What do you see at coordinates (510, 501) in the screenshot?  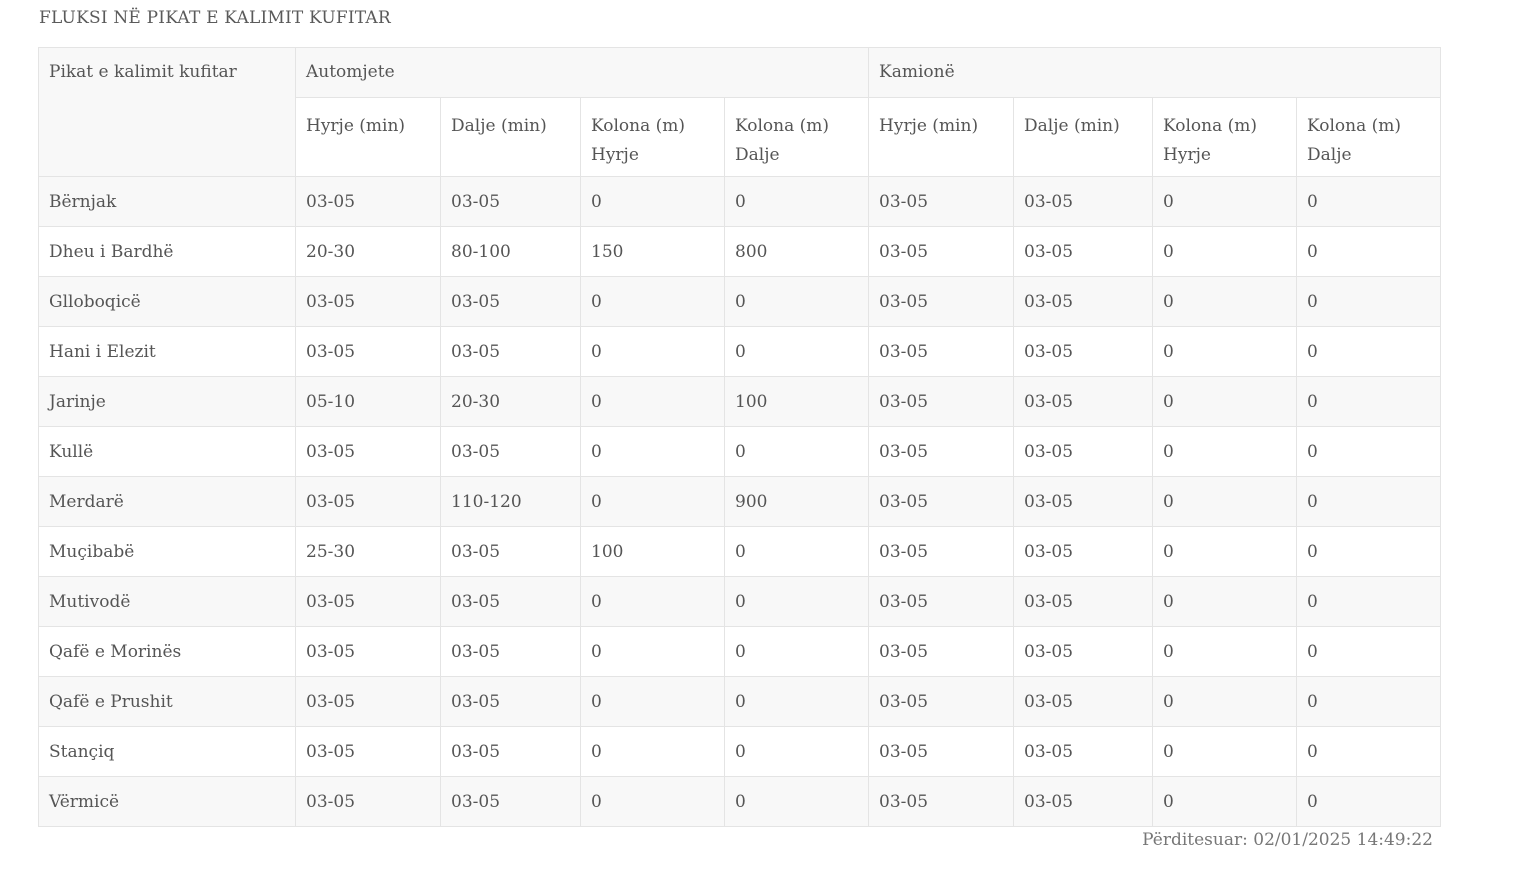 I see `table-cell: 110-120` at bounding box center [510, 501].